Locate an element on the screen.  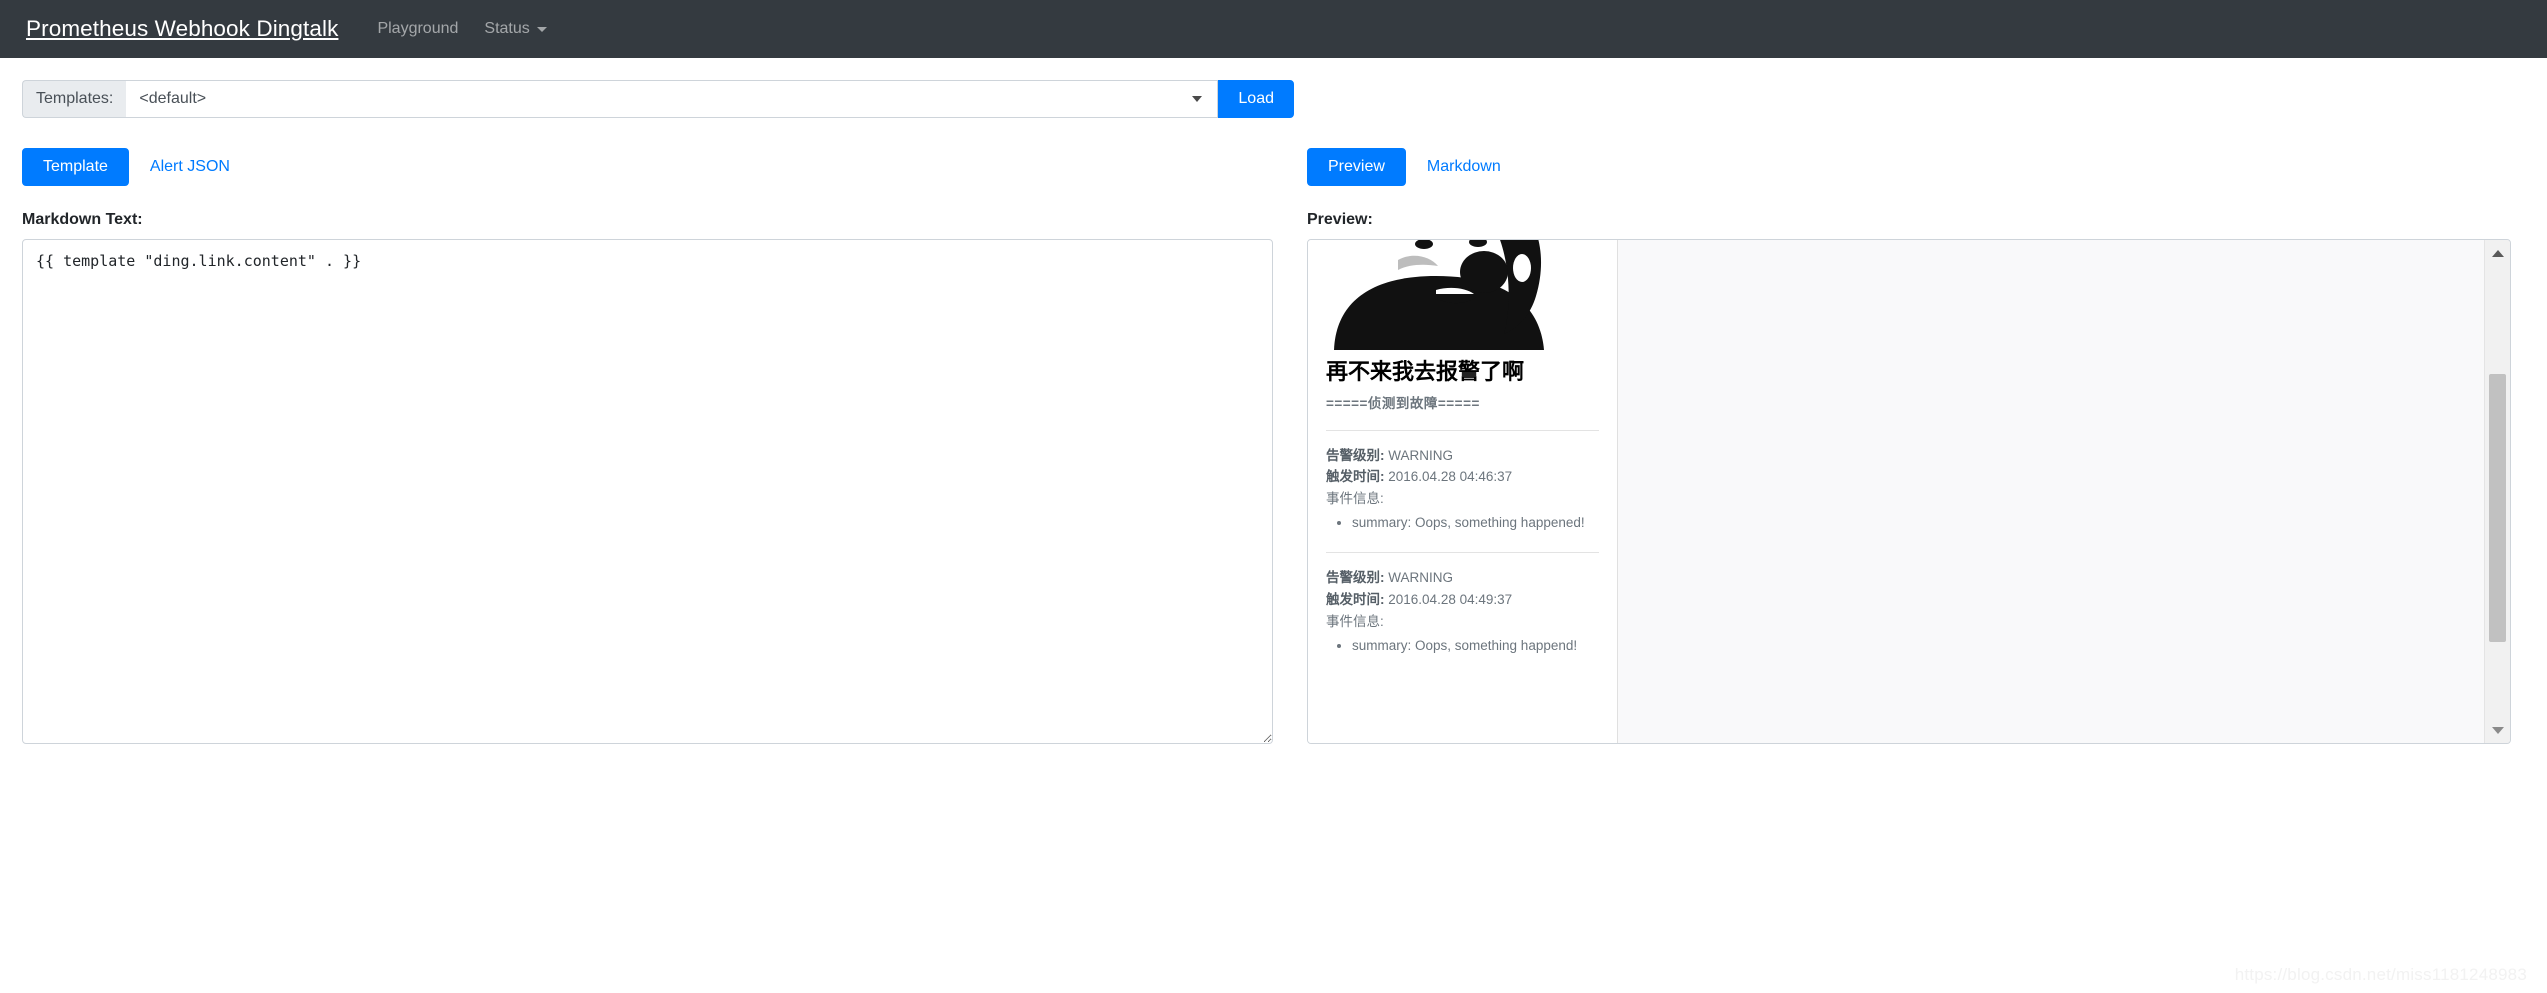
alert-info-list: summary: Oops, something happend! is located at coordinates (1462, 646).